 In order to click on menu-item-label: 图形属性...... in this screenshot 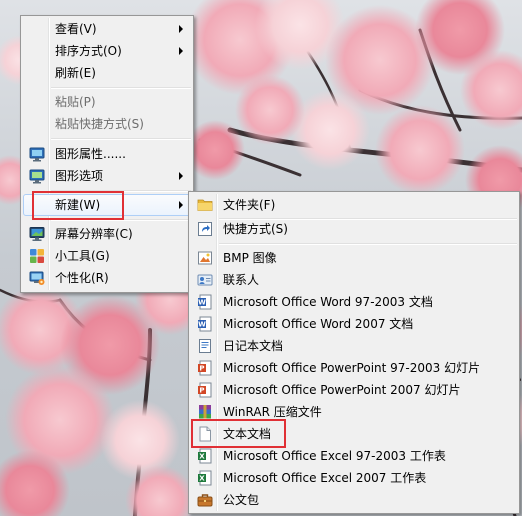, I will do `click(90, 154)`.